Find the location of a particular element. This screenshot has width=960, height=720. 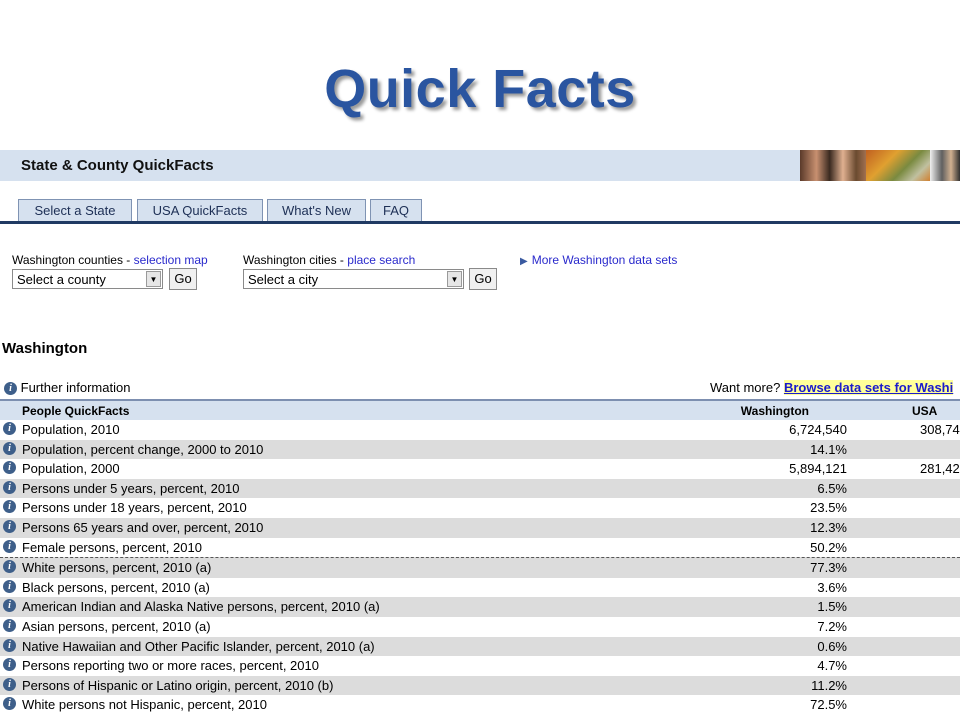

quickfacts-header: State & County QuickFacts is located at coordinates (480, 165).